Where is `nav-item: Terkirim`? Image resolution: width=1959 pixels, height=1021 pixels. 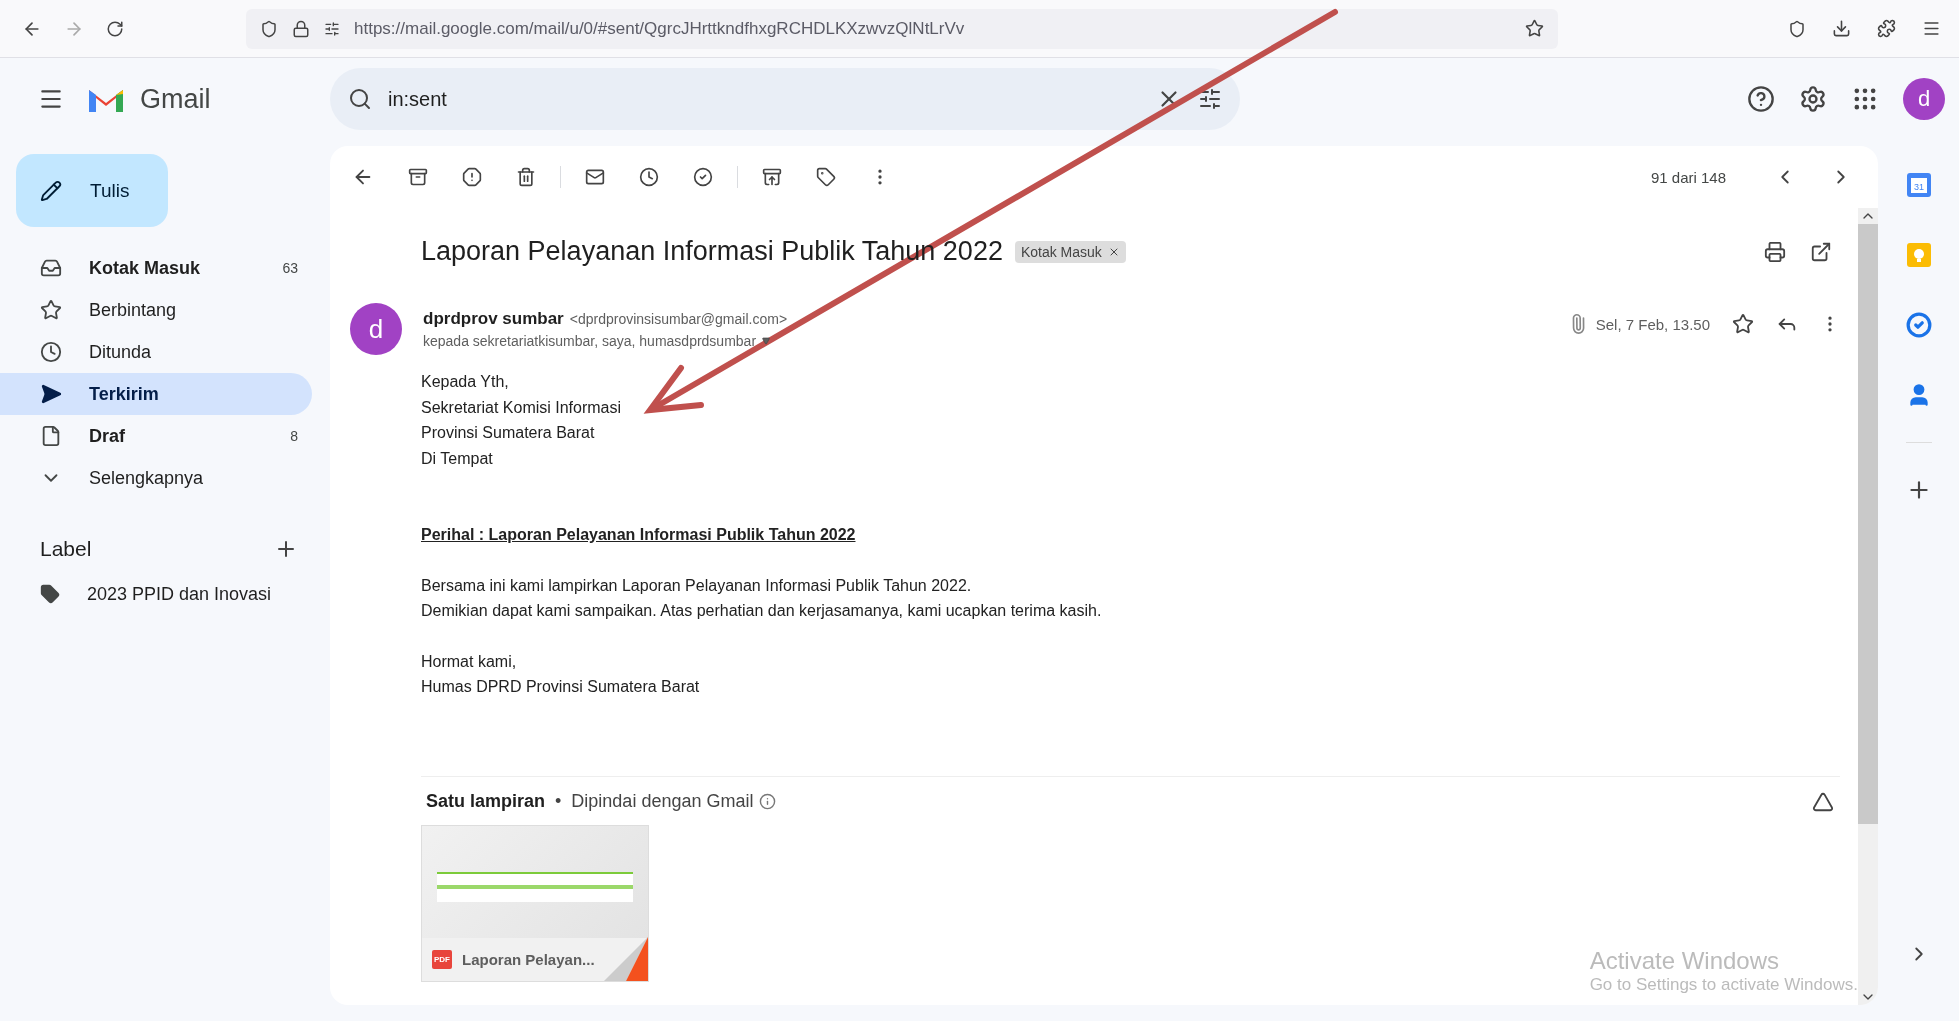
nav-item: Terkirim is located at coordinates (156, 394).